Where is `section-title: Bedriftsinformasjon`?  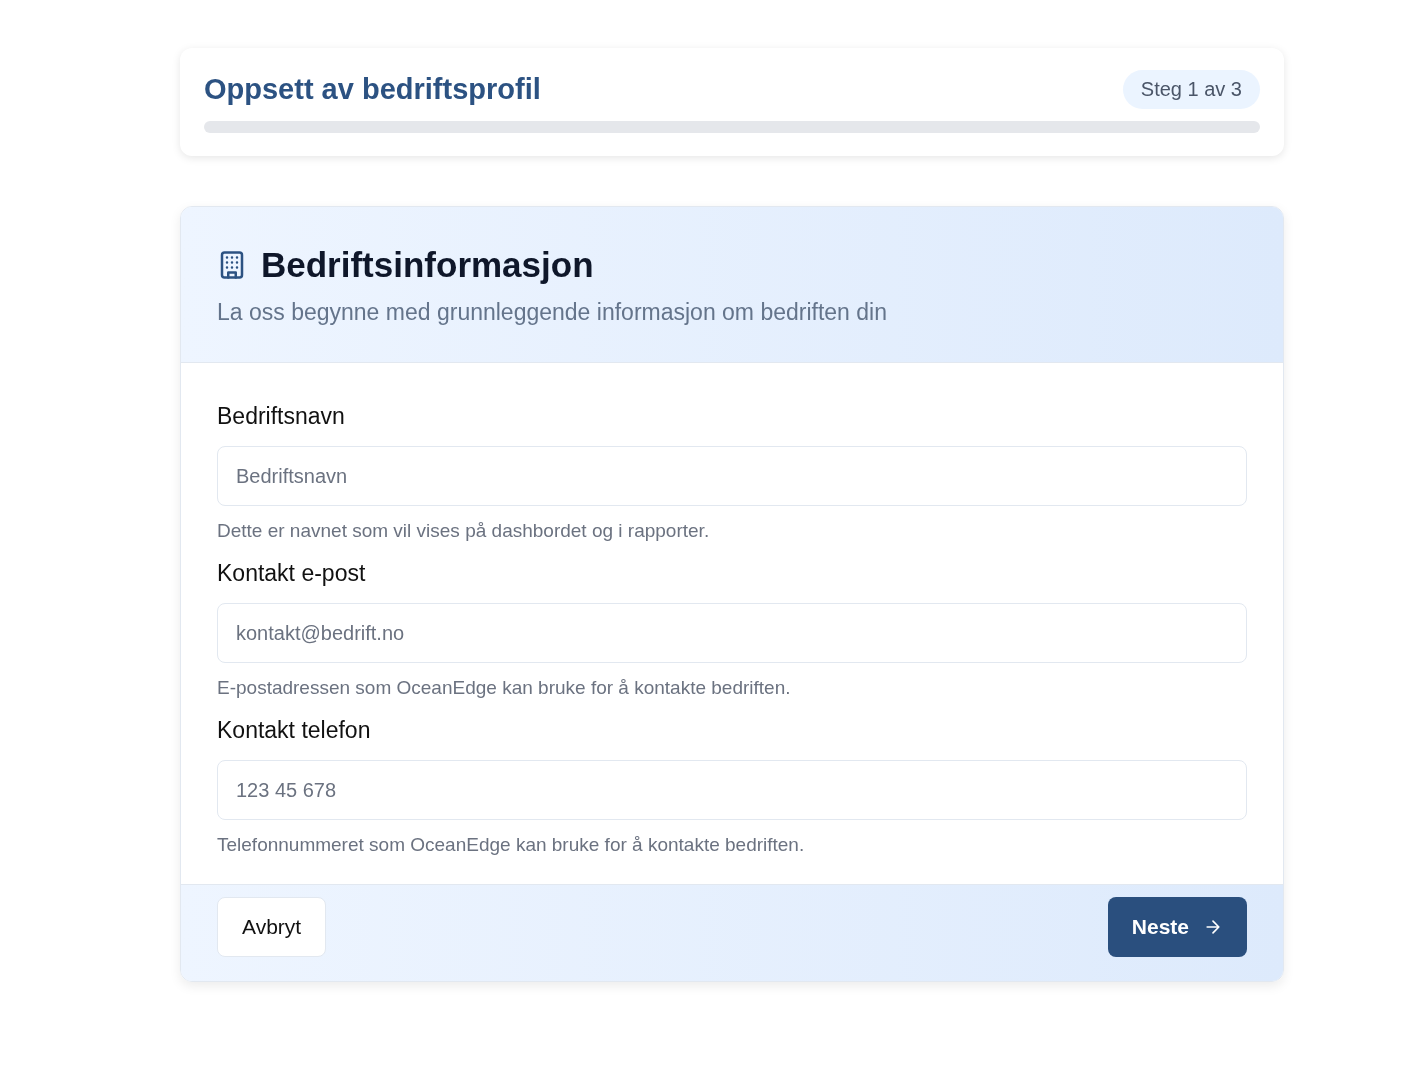
section-title: Bedriftsinformasjon is located at coordinates (427, 265).